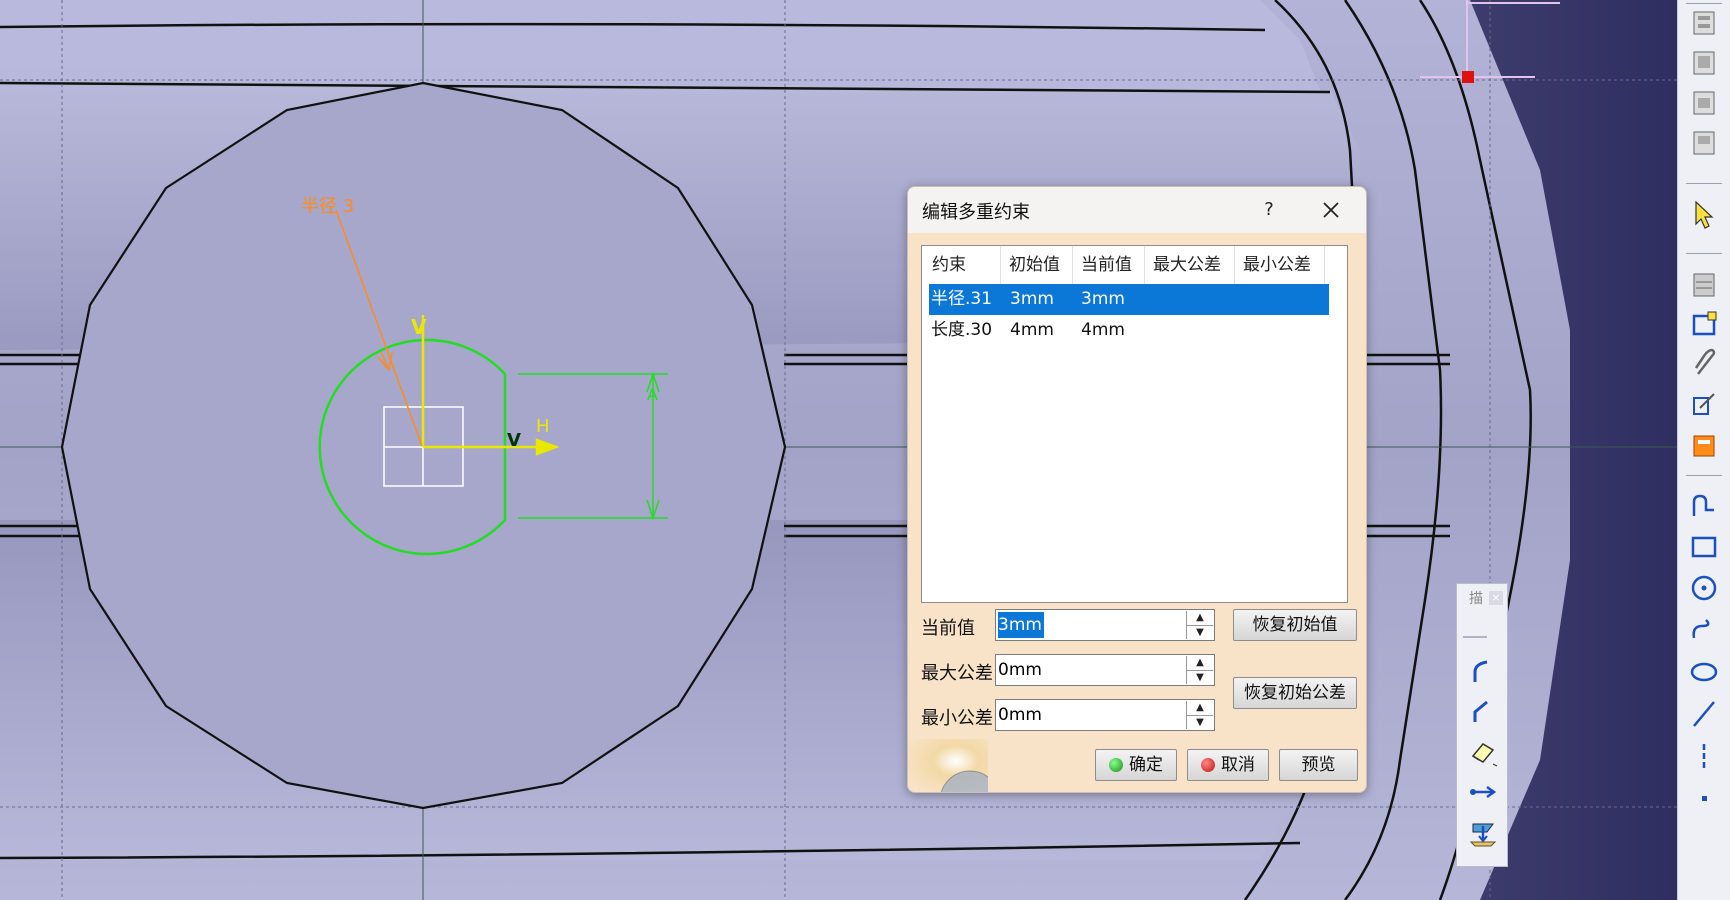 The height and width of the screenshot is (900, 1730). What do you see at coordinates (1483, 832) in the screenshot?
I see `project-3d-elements-icon` at bounding box center [1483, 832].